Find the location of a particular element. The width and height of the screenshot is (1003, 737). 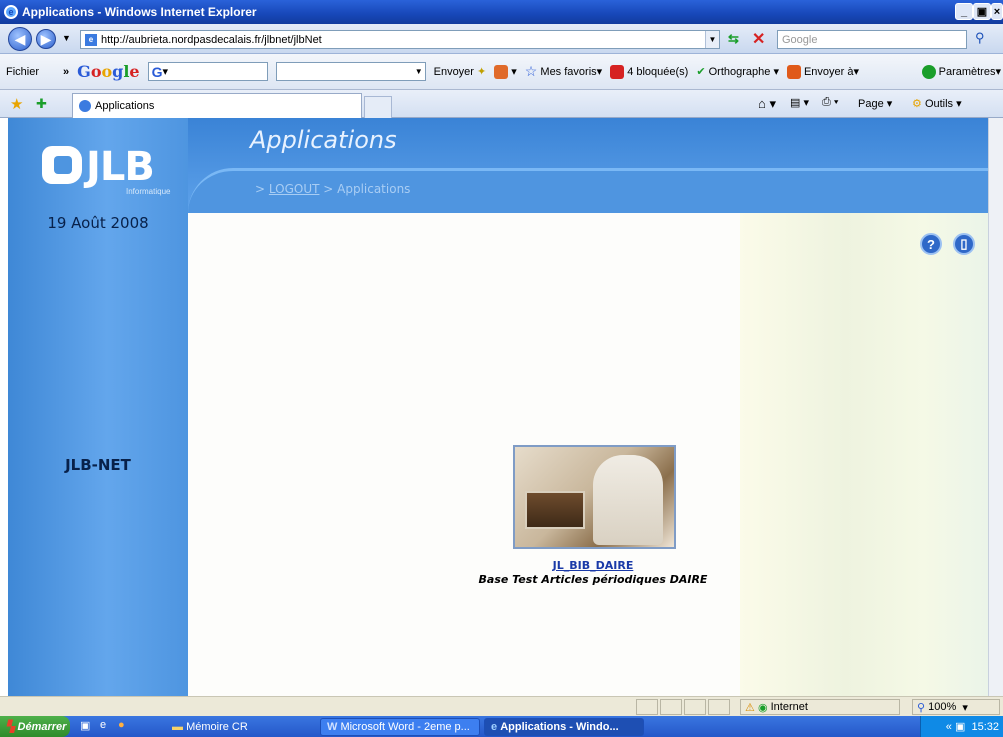

application-description: Base Test Articles périodiques DAIRE is located at coordinates (593, 579).